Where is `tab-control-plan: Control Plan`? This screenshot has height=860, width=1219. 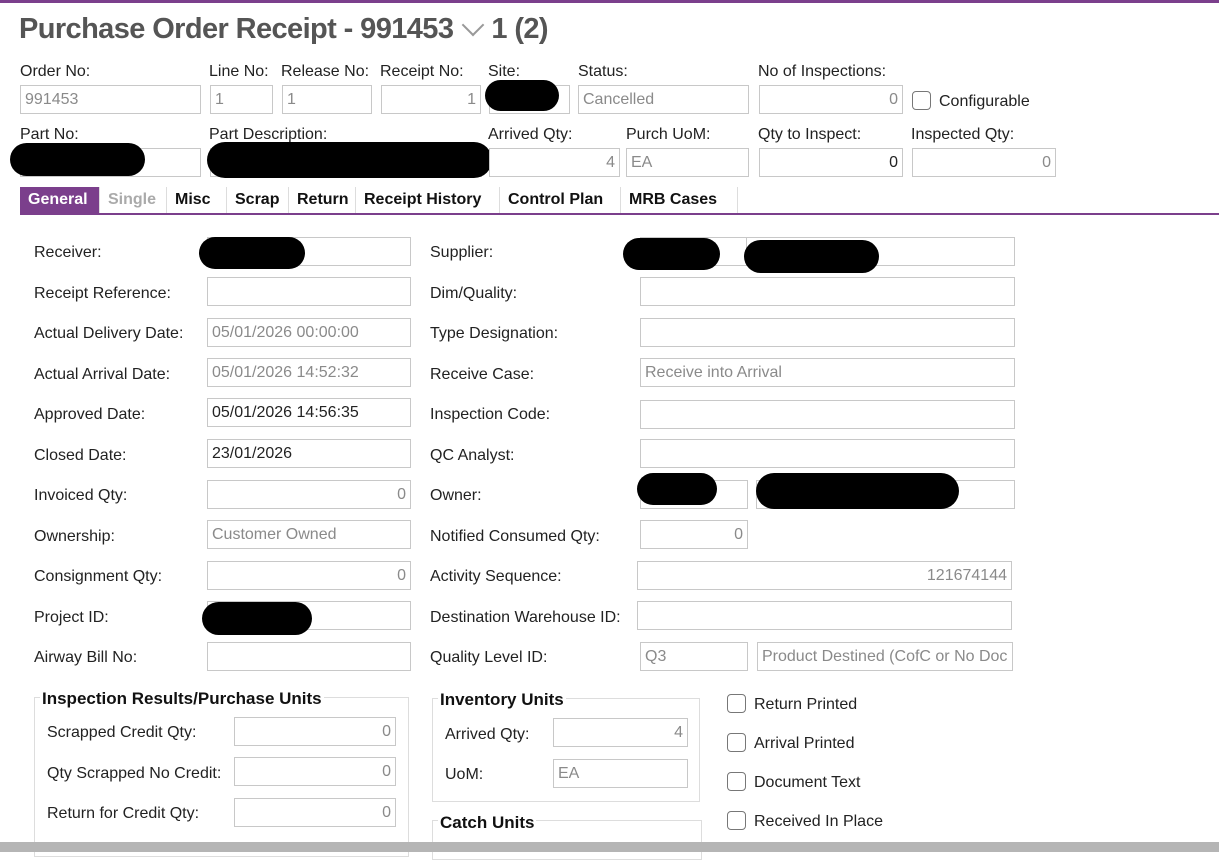 tab-control-plan: Control Plan is located at coordinates (560, 200).